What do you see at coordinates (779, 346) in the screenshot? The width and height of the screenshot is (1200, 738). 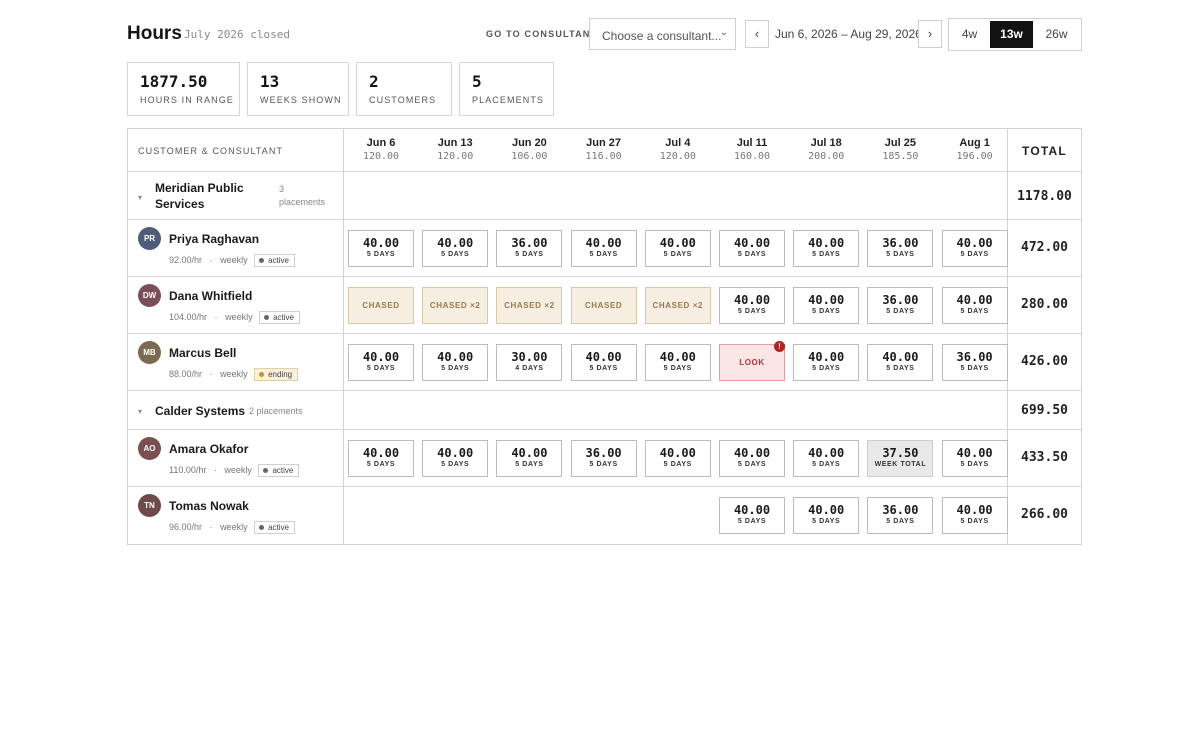 I see `alert-icon: !` at bounding box center [779, 346].